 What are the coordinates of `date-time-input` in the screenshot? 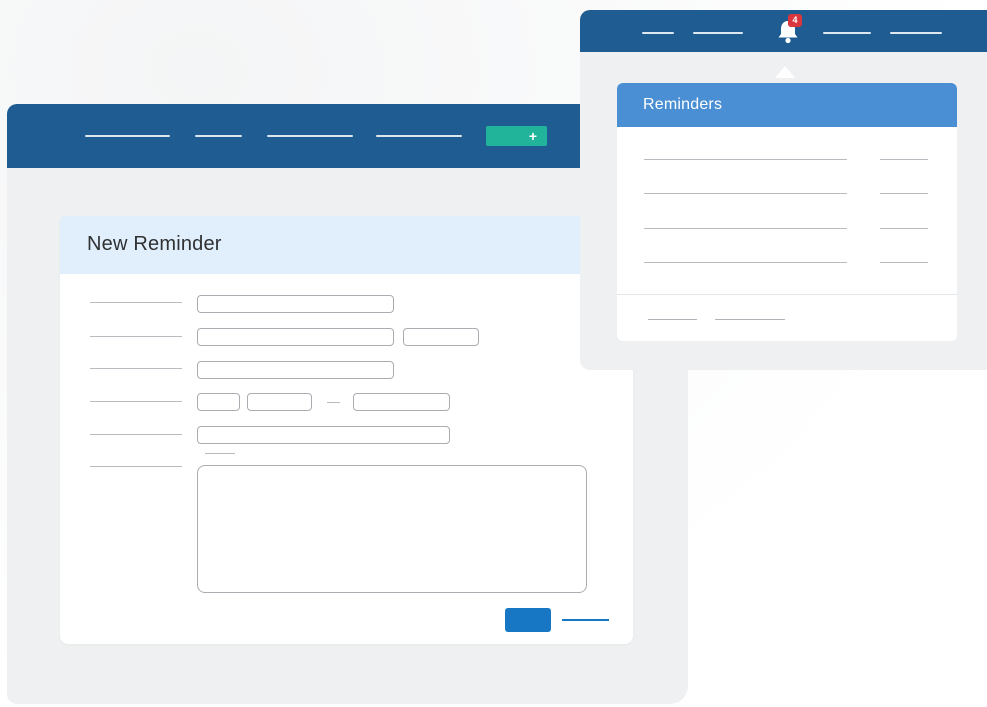 It's located at (401, 402).